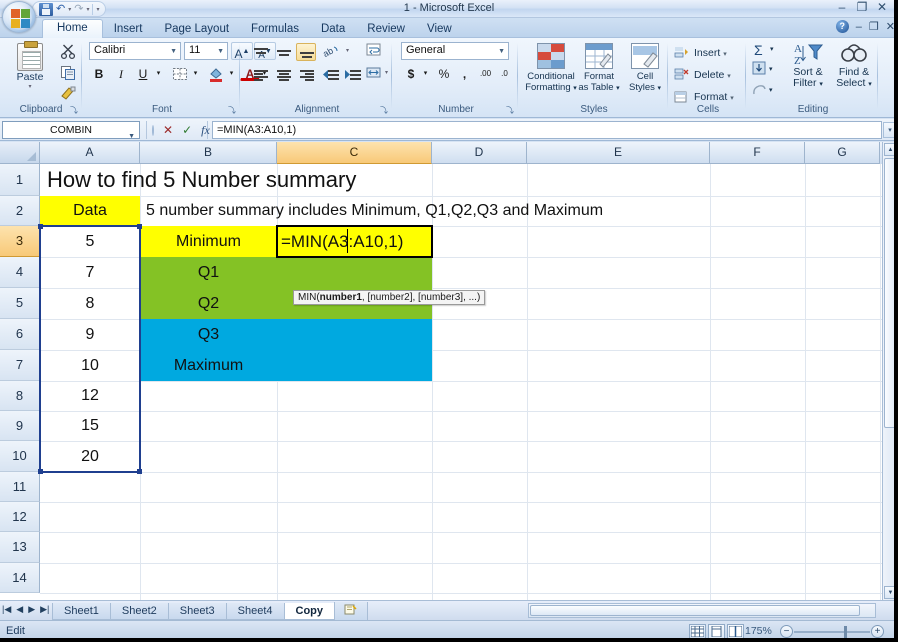  What do you see at coordinates (842, 153) in the screenshot?
I see `column-header-G: G` at bounding box center [842, 153].